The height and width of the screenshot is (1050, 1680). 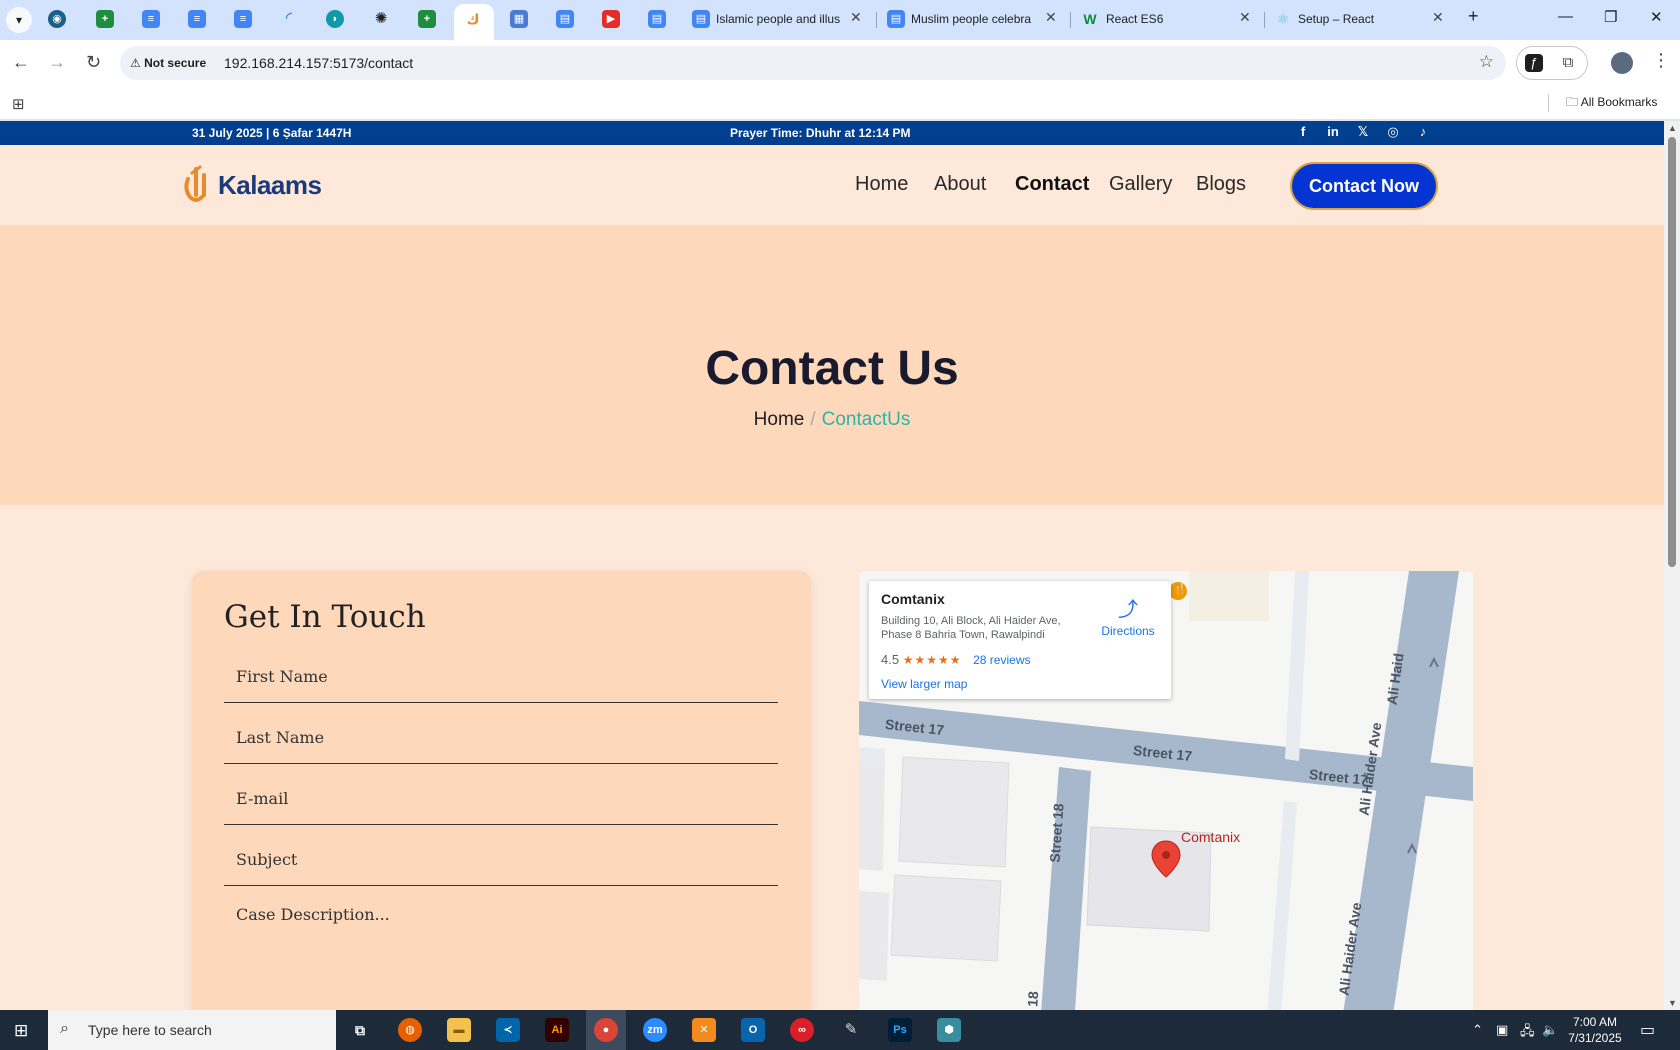 What do you see at coordinates (1502, 1030) in the screenshot?
I see `tray-app-icon: ▣` at bounding box center [1502, 1030].